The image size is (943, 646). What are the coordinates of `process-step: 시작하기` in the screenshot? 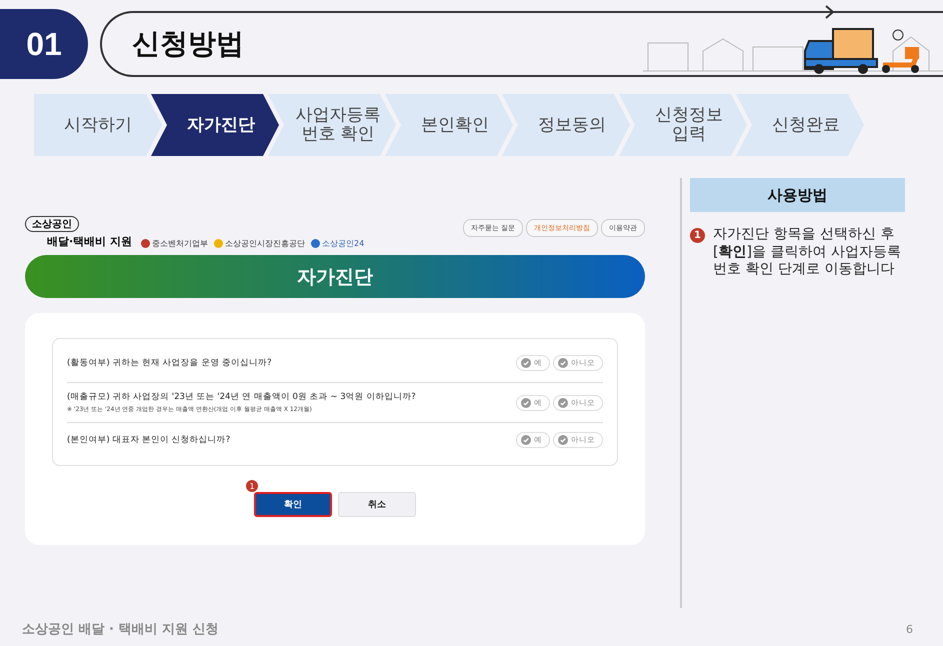 It's located at (98, 125).